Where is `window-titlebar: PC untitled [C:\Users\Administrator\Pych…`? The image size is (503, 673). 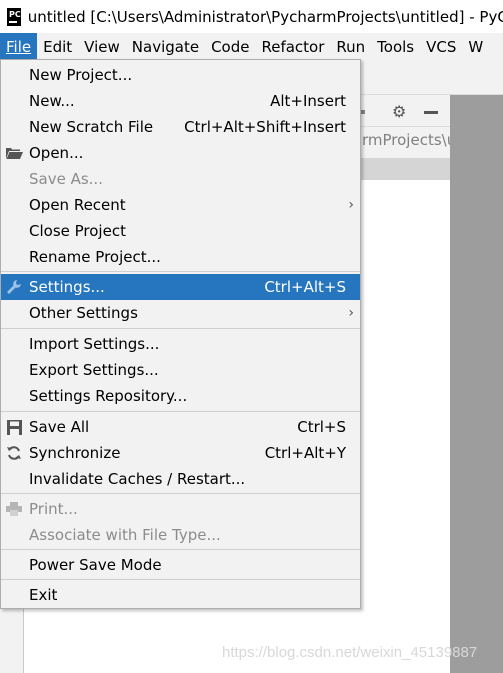
window-titlebar: PC untitled [C:\Users\Administrator\Pych… is located at coordinates (251, 16).